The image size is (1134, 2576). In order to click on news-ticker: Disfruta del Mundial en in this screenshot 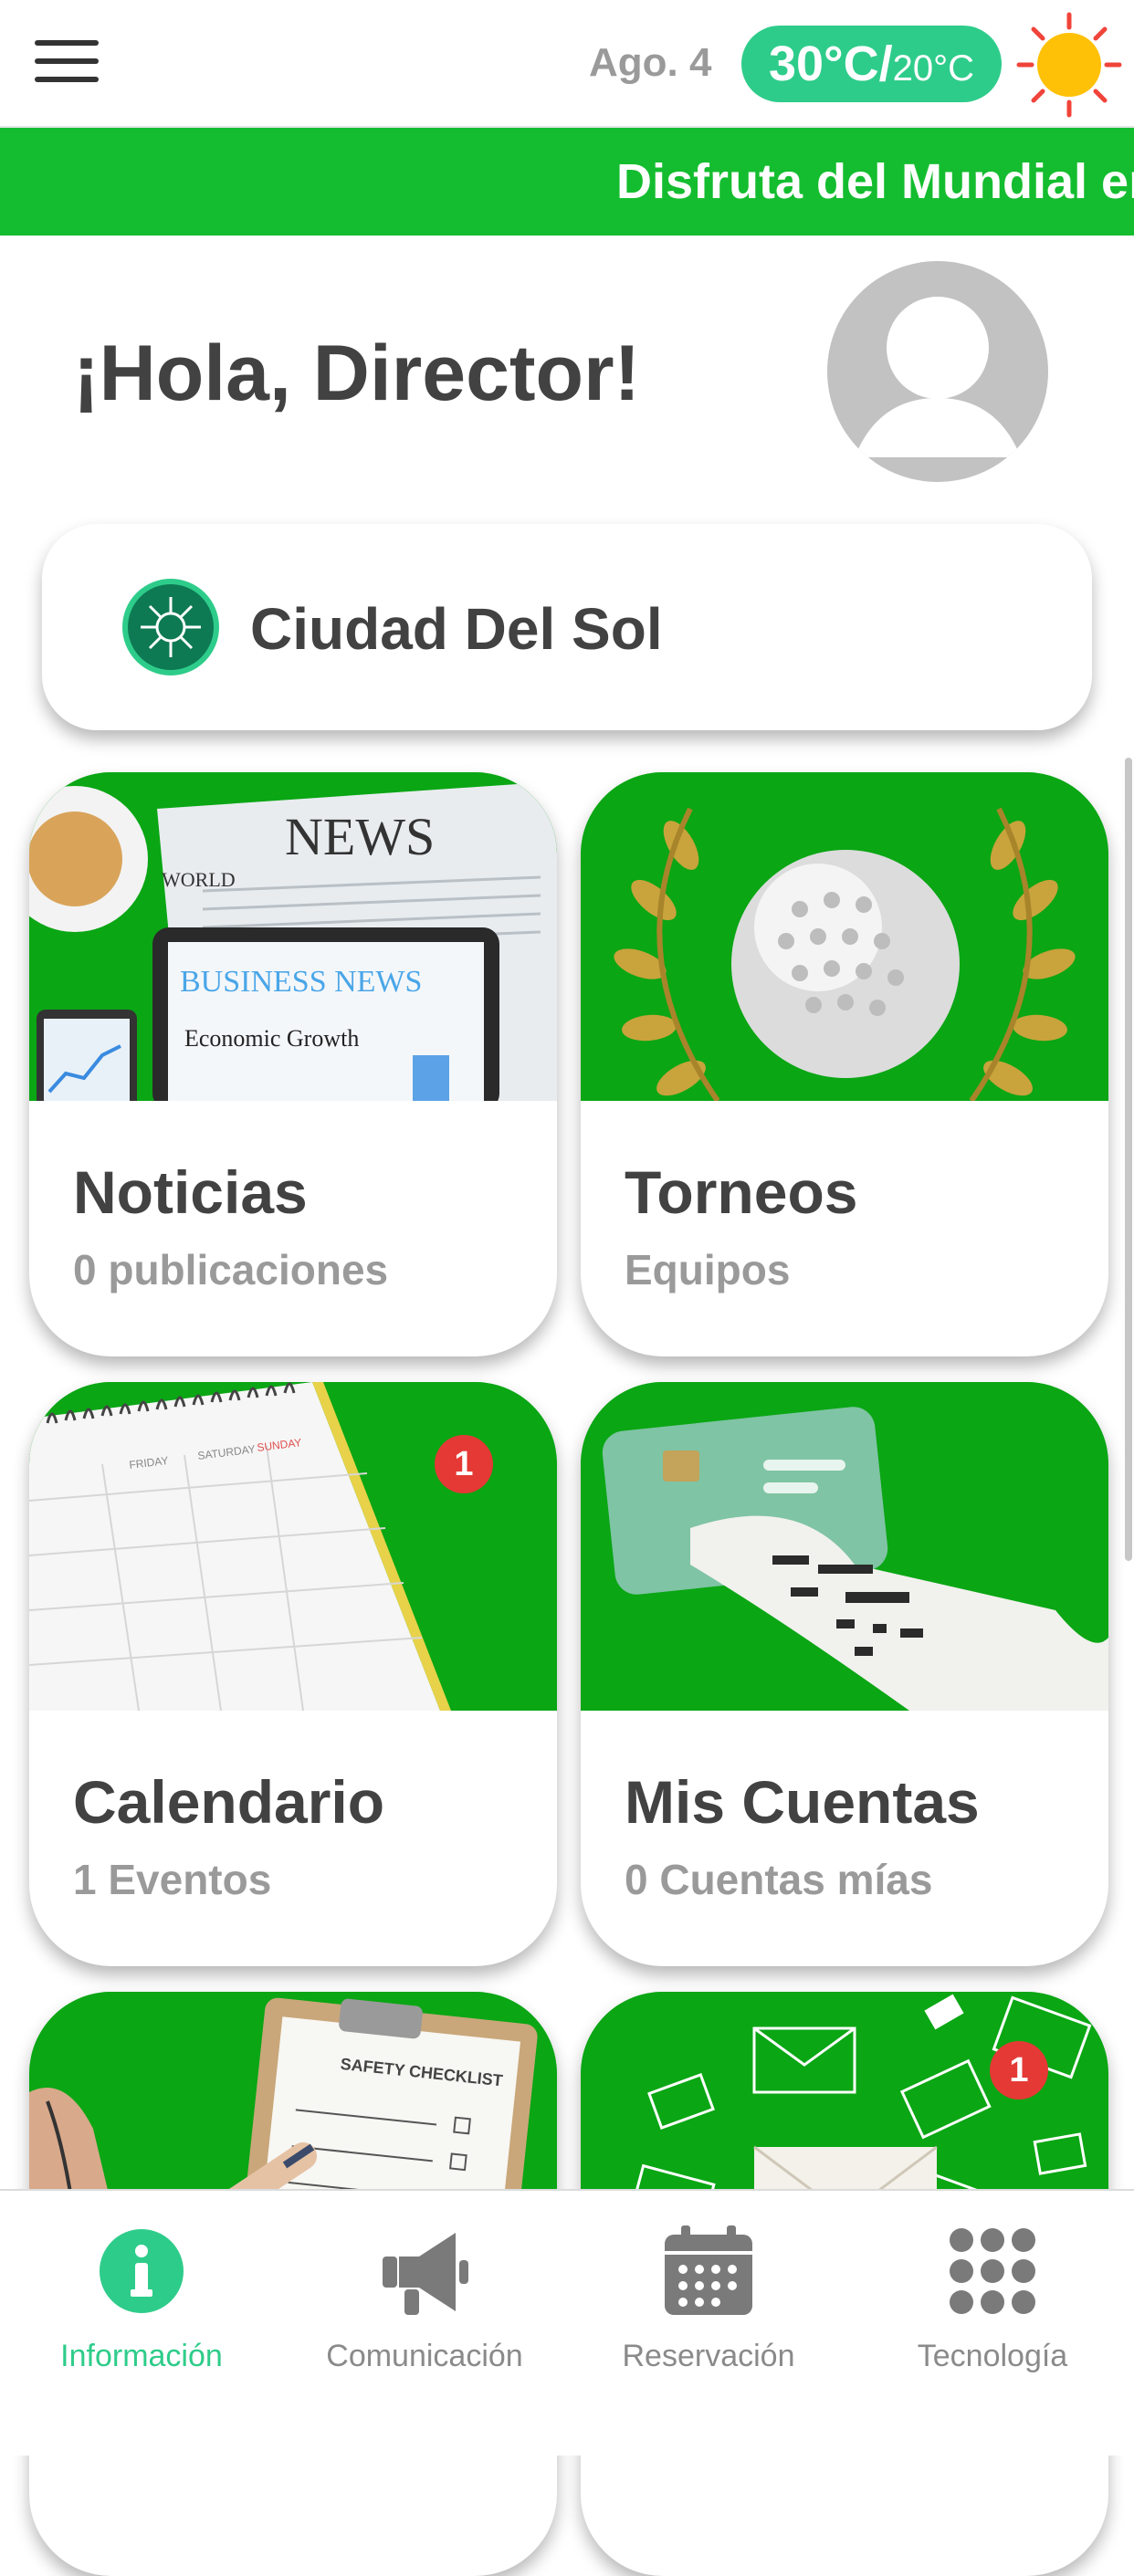, I will do `click(567, 182)`.